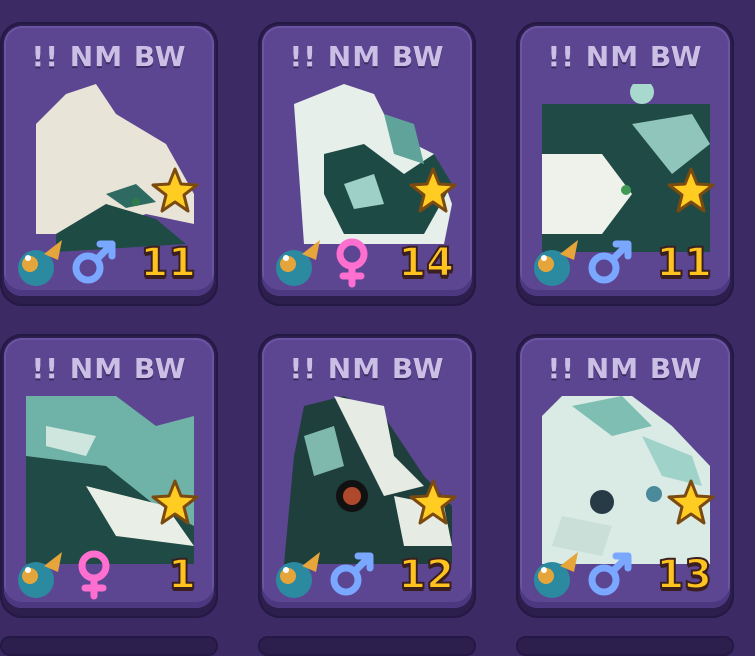 The image size is (755, 656). What do you see at coordinates (367, 161) in the screenshot?
I see `pet-card-body: !! NM BW 14` at bounding box center [367, 161].